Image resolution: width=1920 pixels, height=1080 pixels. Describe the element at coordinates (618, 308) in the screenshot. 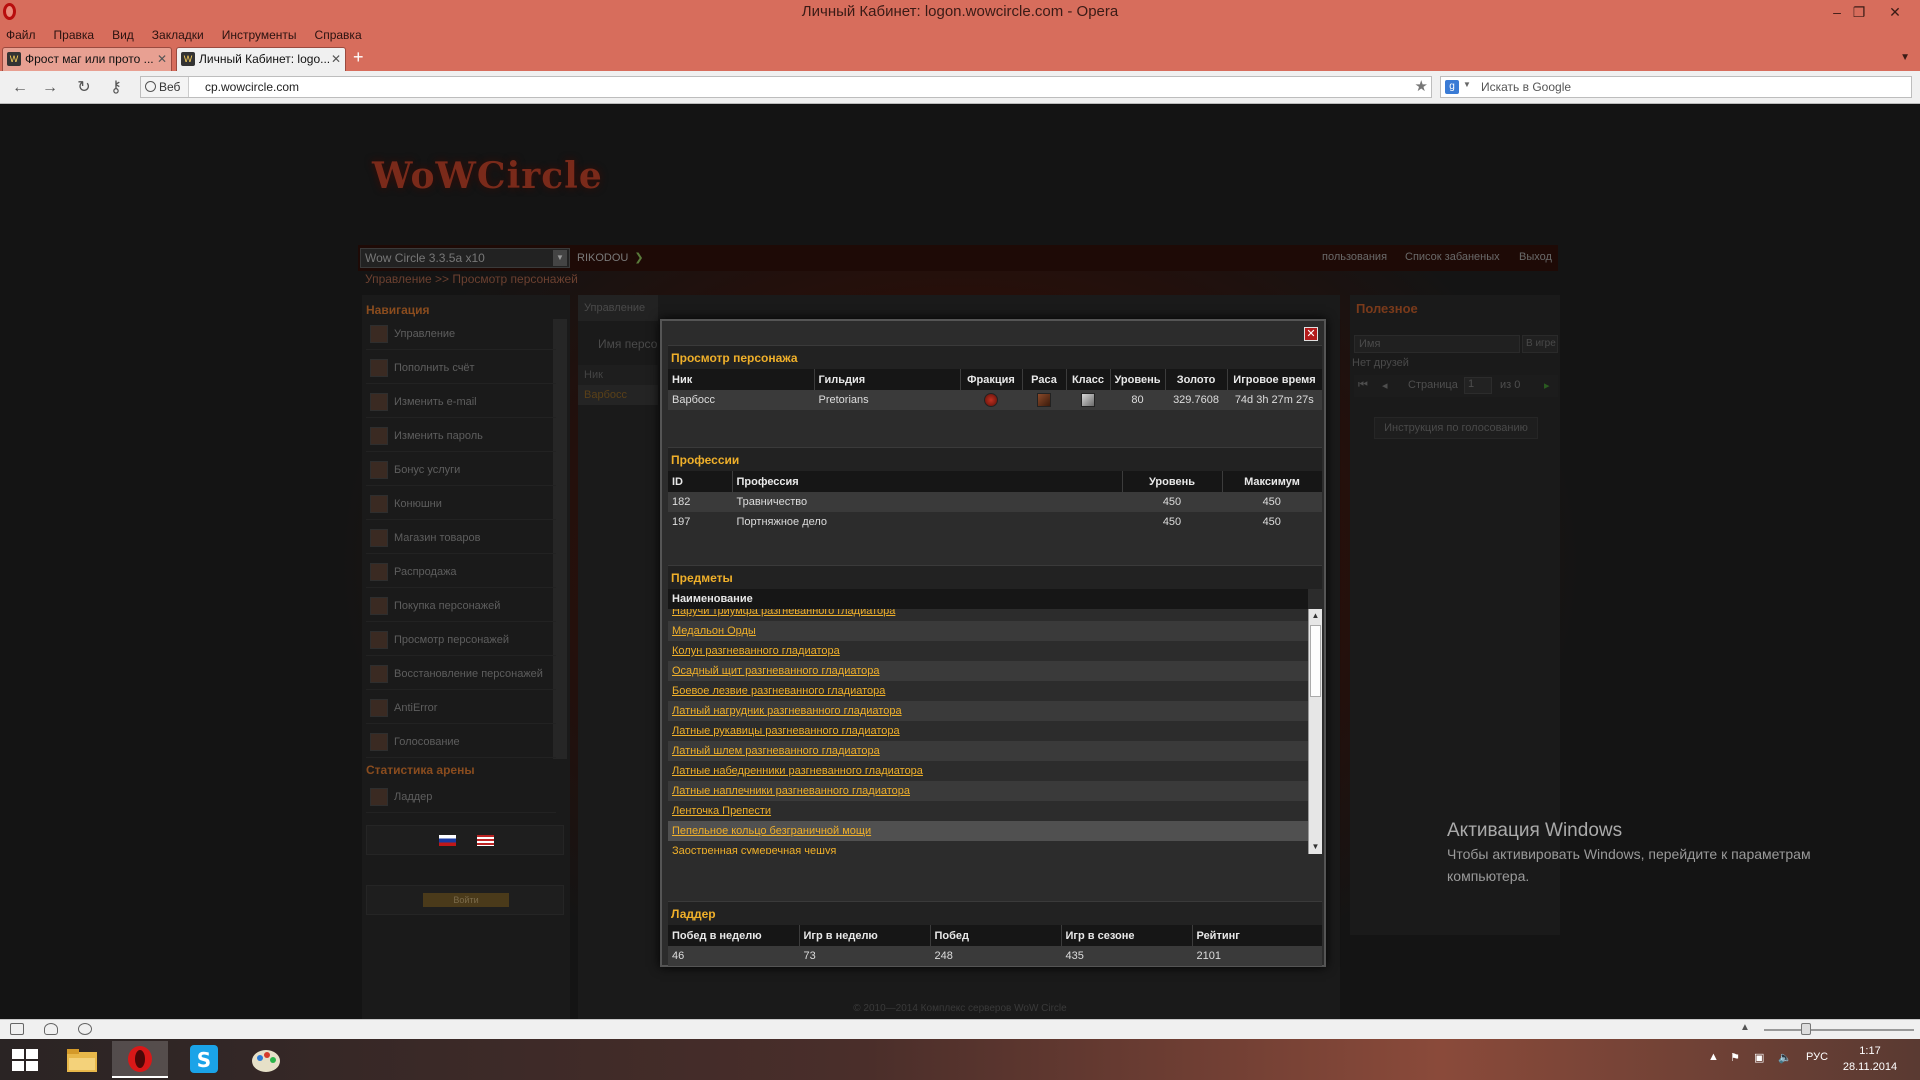

I see `bg-tab: Управление` at that location.